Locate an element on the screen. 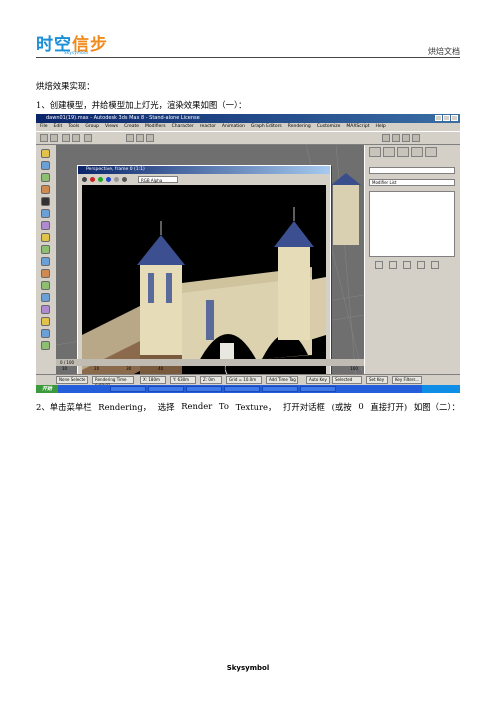 The height and width of the screenshot is (702, 496). configure-icon is located at coordinates (435, 265).